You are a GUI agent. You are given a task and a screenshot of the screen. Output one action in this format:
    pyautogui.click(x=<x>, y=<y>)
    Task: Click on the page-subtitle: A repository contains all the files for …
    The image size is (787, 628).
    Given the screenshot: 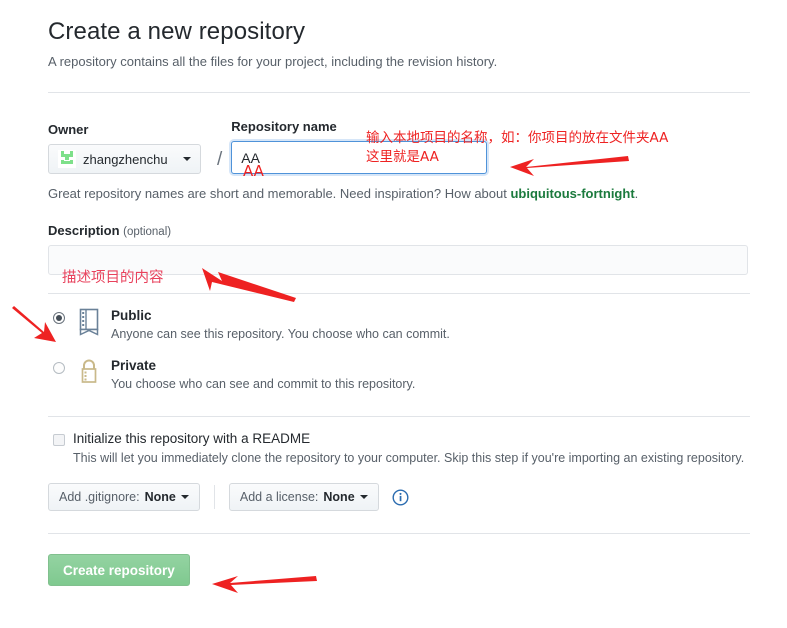 What is the action you would take?
    pyautogui.click(x=273, y=61)
    